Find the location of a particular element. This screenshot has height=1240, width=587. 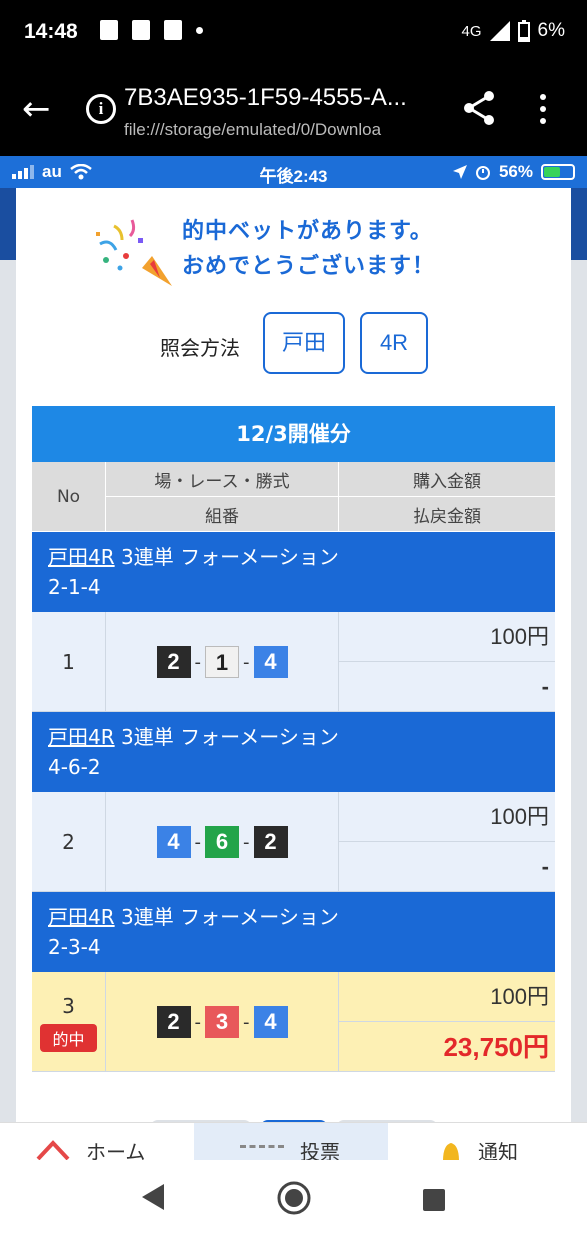

race-chip: 4R is located at coordinates (394, 343).